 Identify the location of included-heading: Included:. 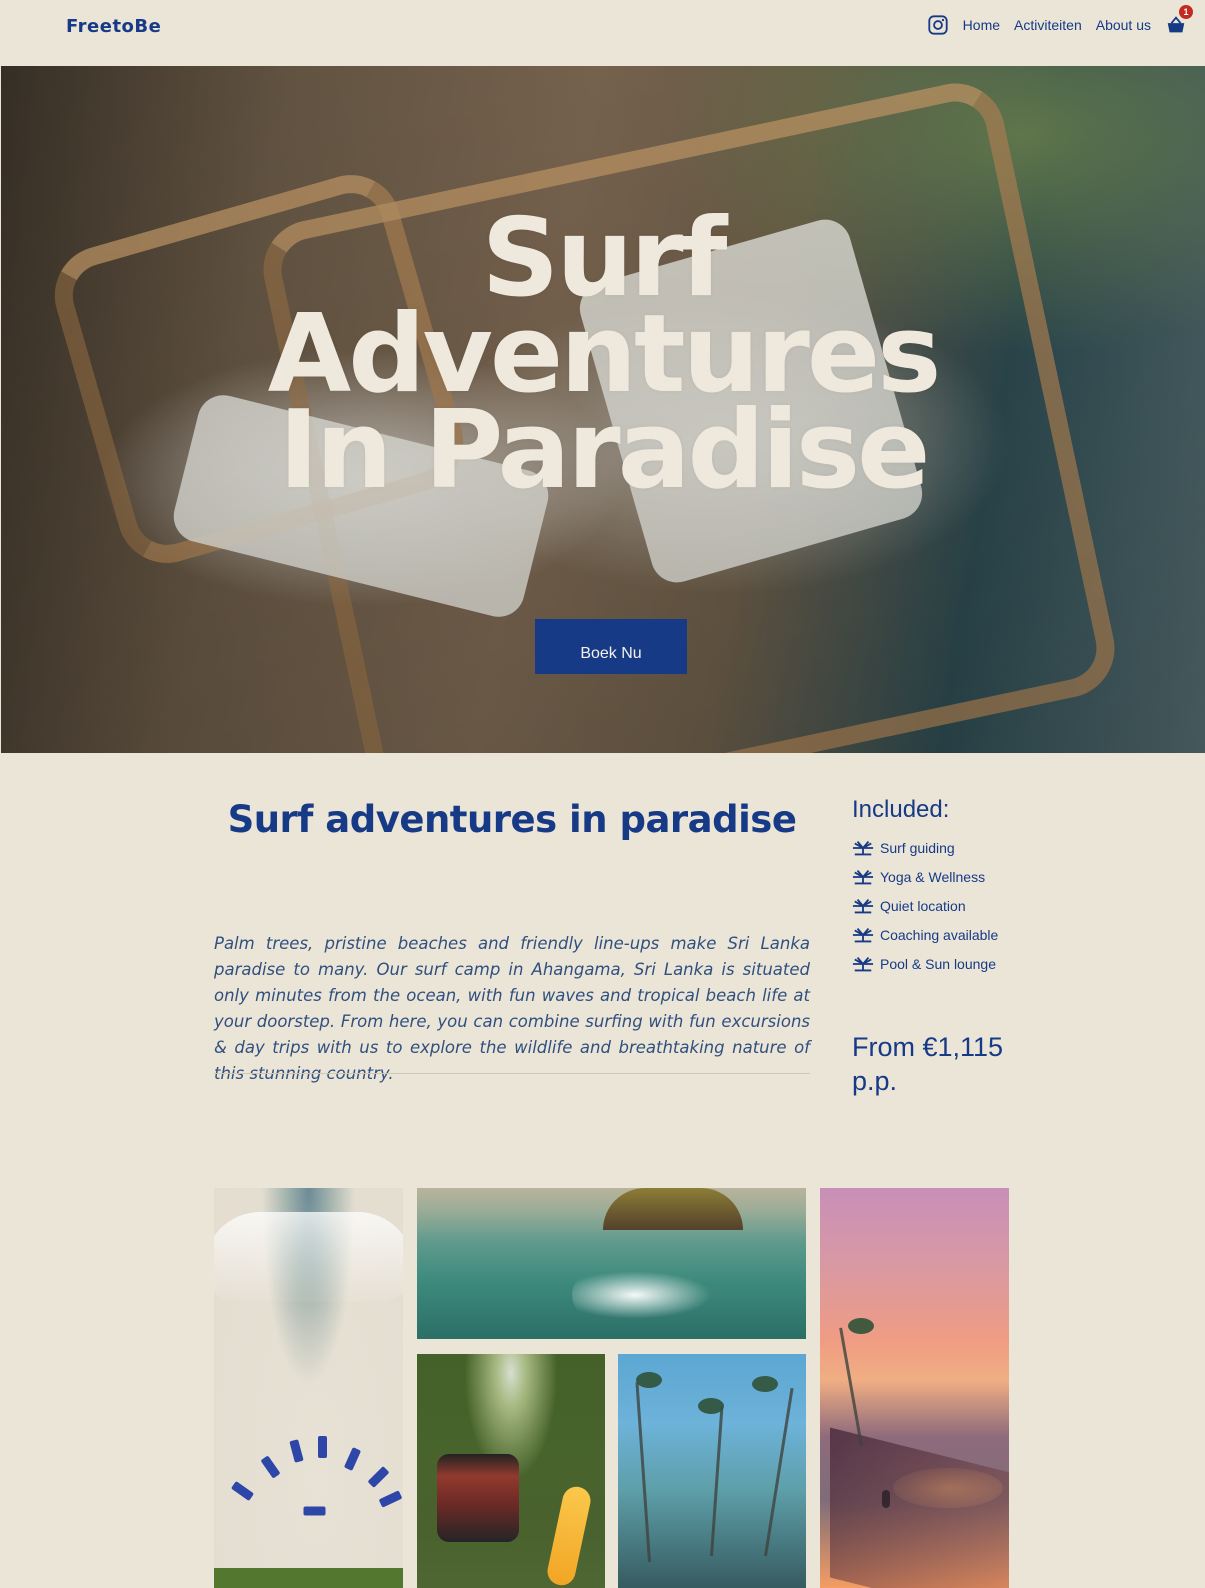
(901, 809).